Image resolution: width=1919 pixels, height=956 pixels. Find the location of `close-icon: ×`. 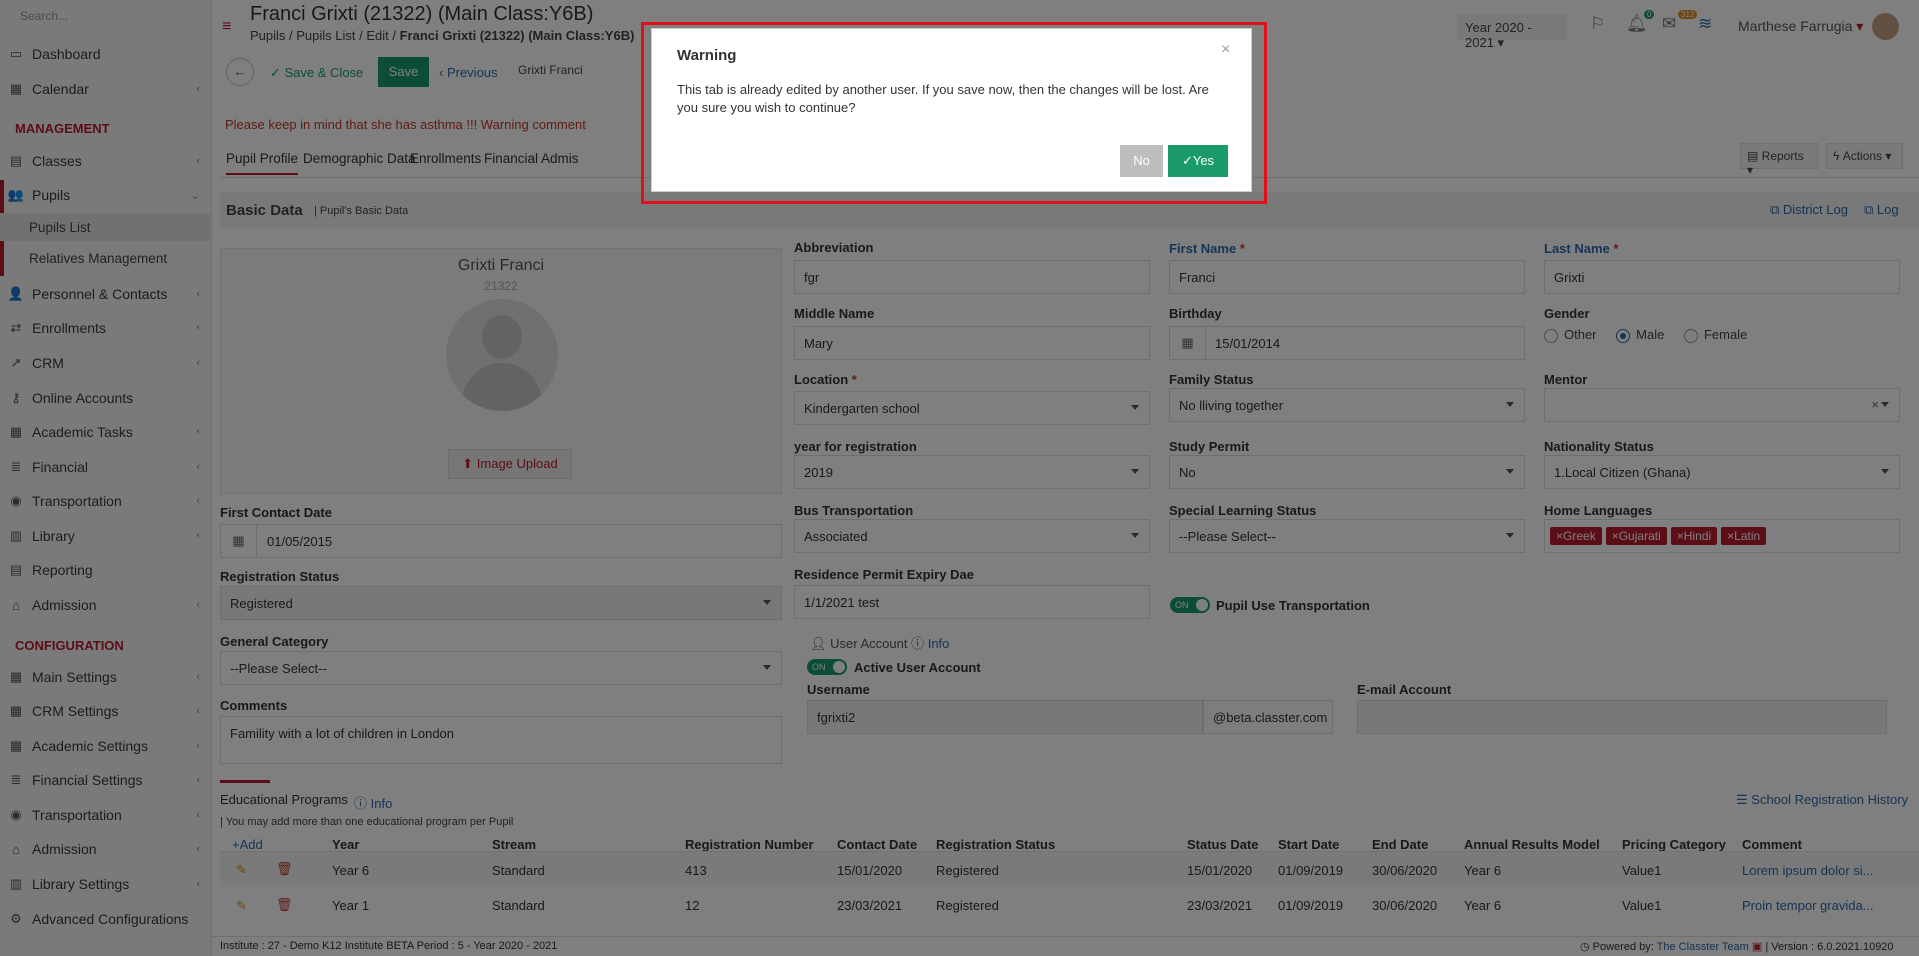

close-icon: × is located at coordinates (1225, 50).